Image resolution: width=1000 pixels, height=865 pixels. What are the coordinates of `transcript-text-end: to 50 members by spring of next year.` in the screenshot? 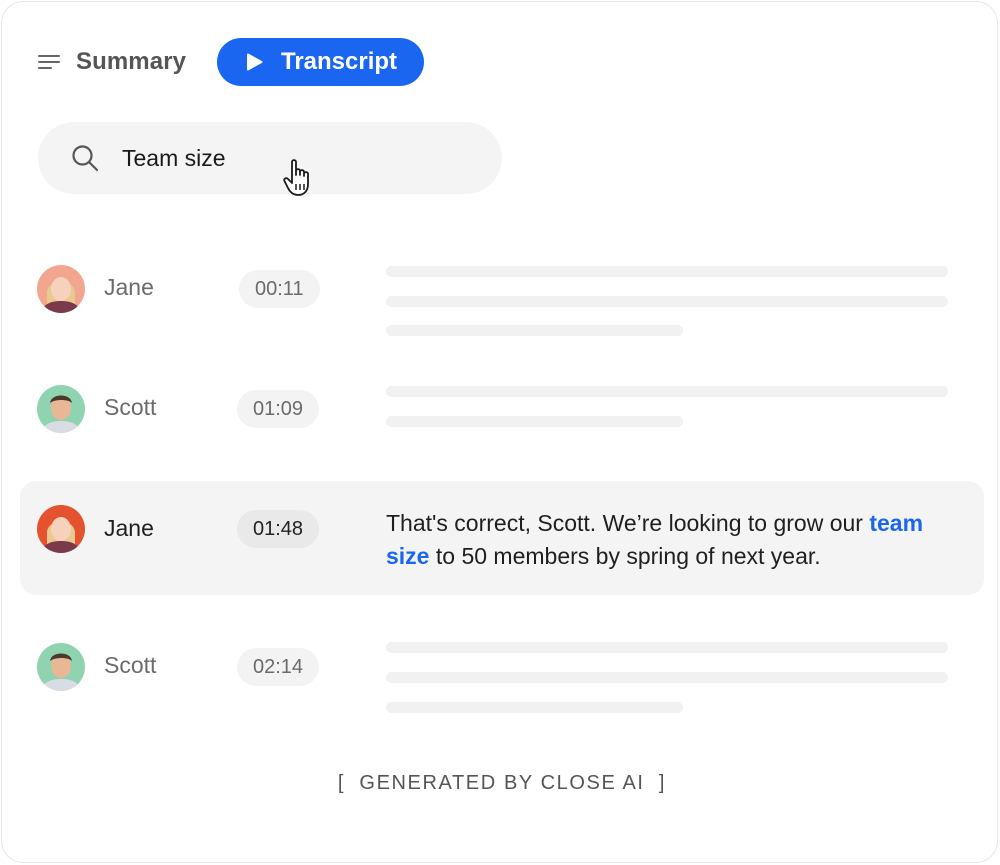 It's located at (625, 556).